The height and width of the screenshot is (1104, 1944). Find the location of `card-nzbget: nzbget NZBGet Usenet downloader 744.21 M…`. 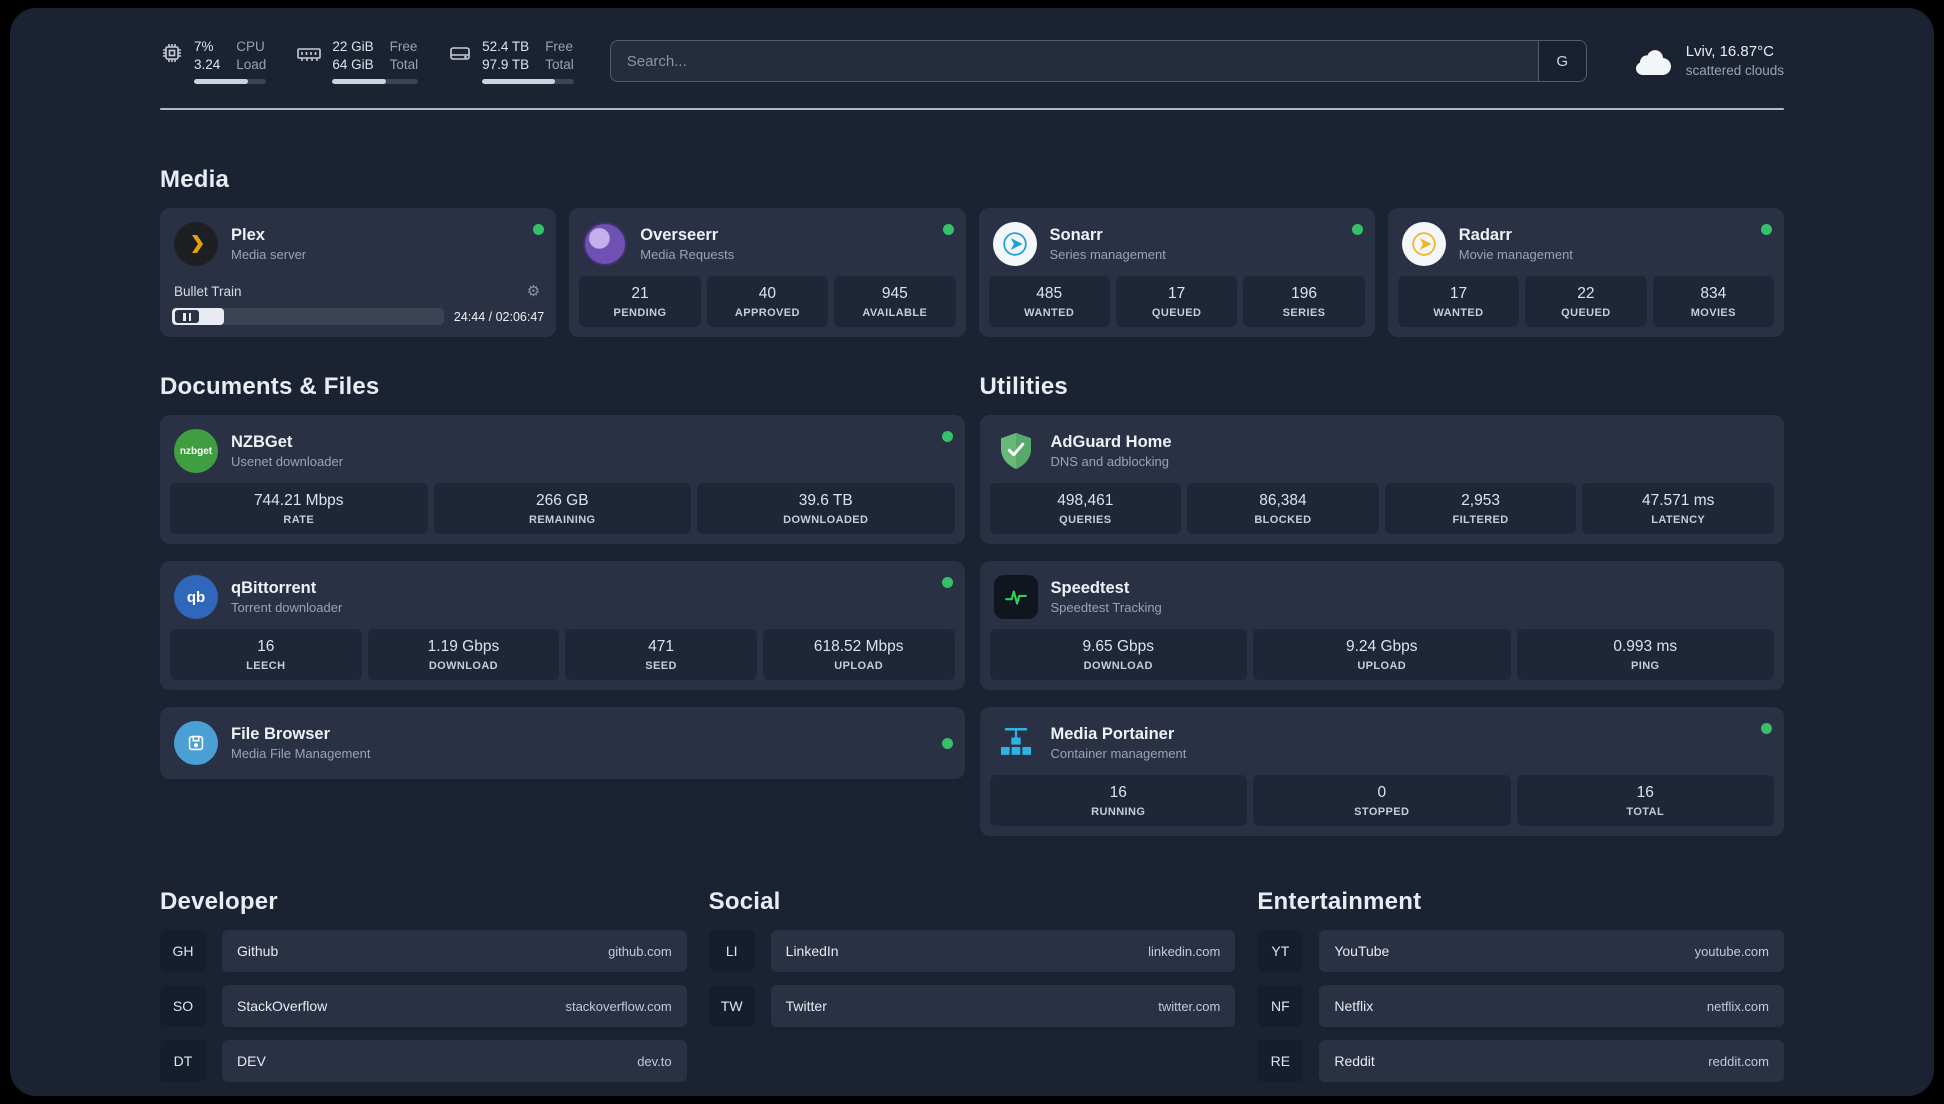

card-nzbget: nzbget NZBGet Usenet downloader 744.21 M… is located at coordinates (562, 480).